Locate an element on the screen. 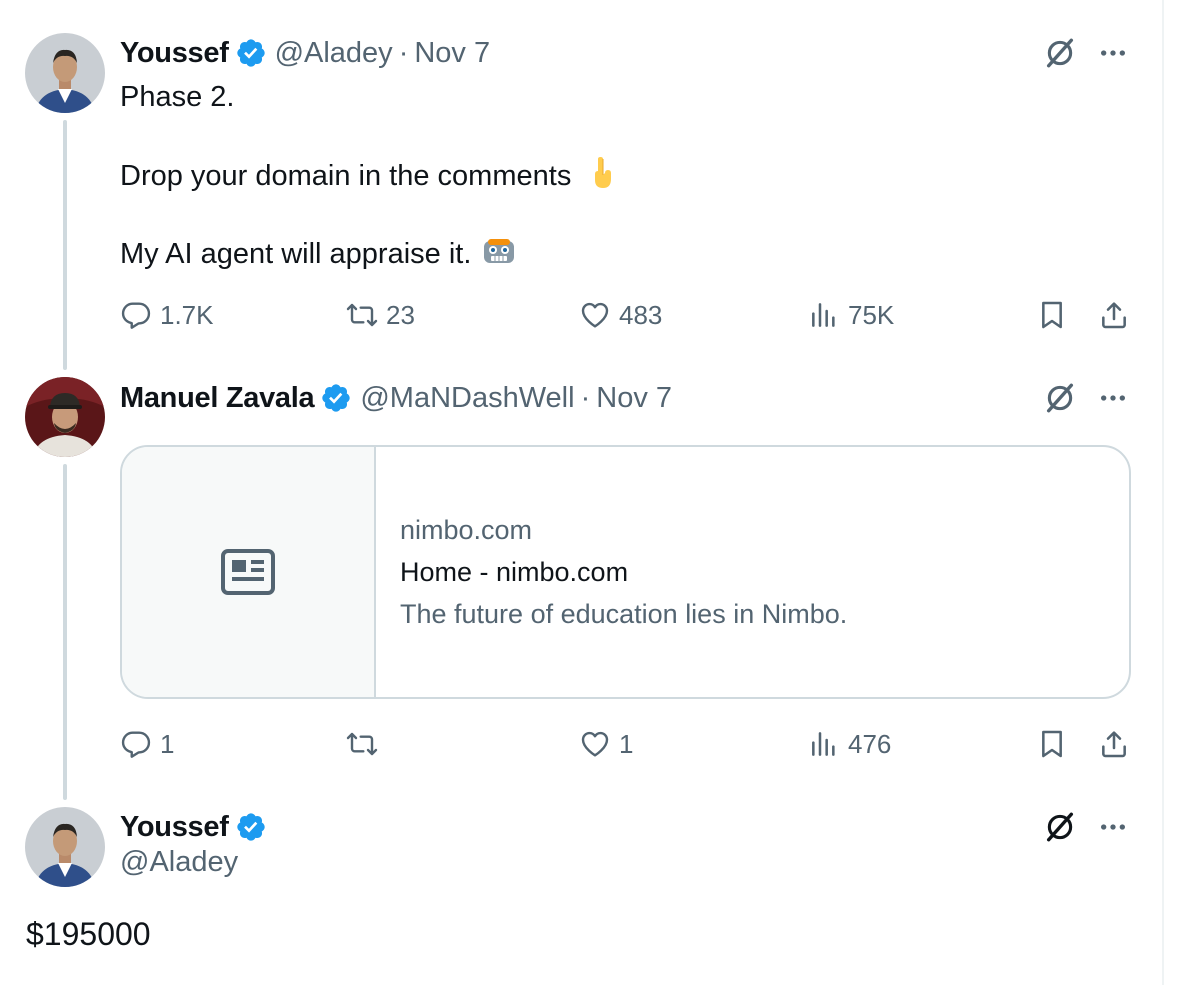 This screenshot has width=1200, height=985. tweet-body: Drop your domain in the comments is located at coordinates (370, 175).